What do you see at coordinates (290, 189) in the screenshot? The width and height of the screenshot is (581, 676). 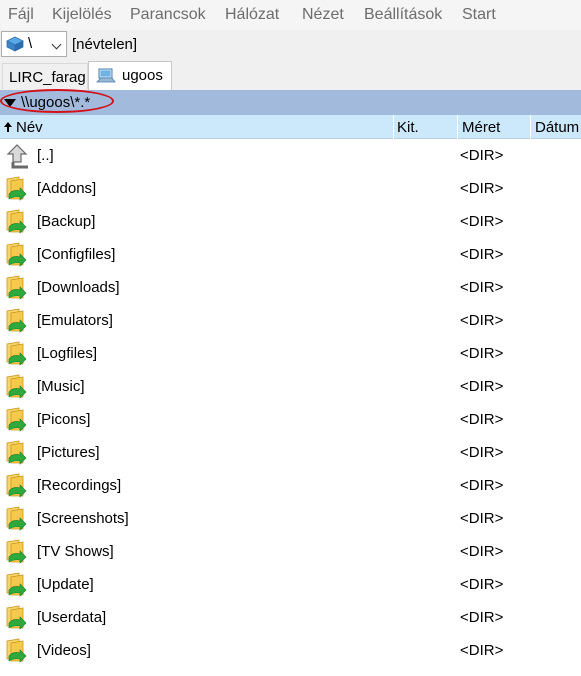 I see `file-row: [Addons] <DIR>` at bounding box center [290, 189].